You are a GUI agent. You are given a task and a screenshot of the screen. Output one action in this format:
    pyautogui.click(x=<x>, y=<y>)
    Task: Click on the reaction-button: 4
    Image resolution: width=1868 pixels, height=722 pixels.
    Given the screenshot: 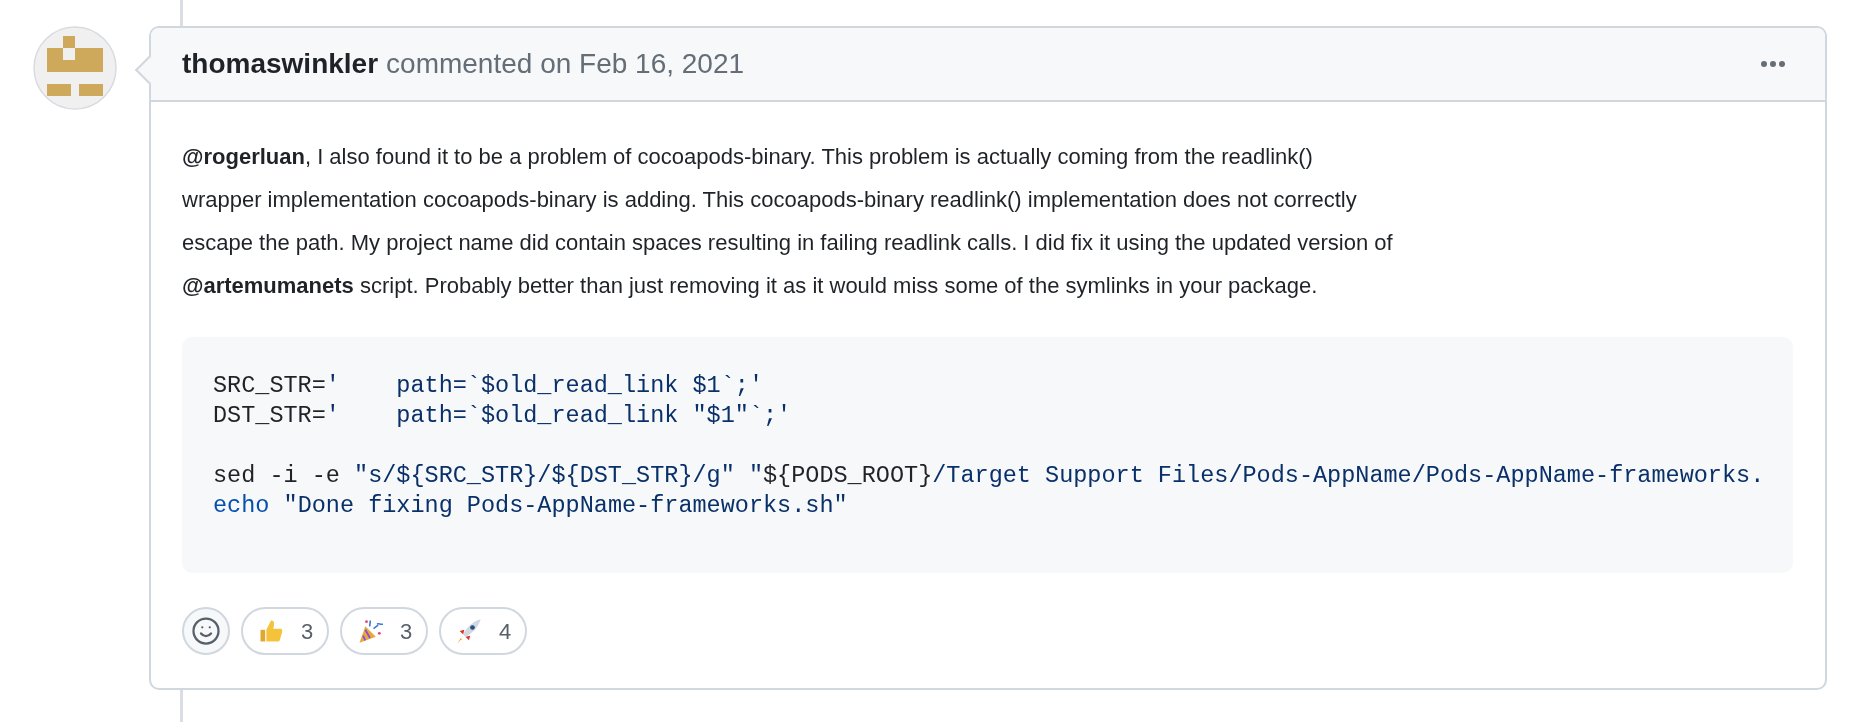 What is the action you would take?
    pyautogui.click(x=483, y=631)
    